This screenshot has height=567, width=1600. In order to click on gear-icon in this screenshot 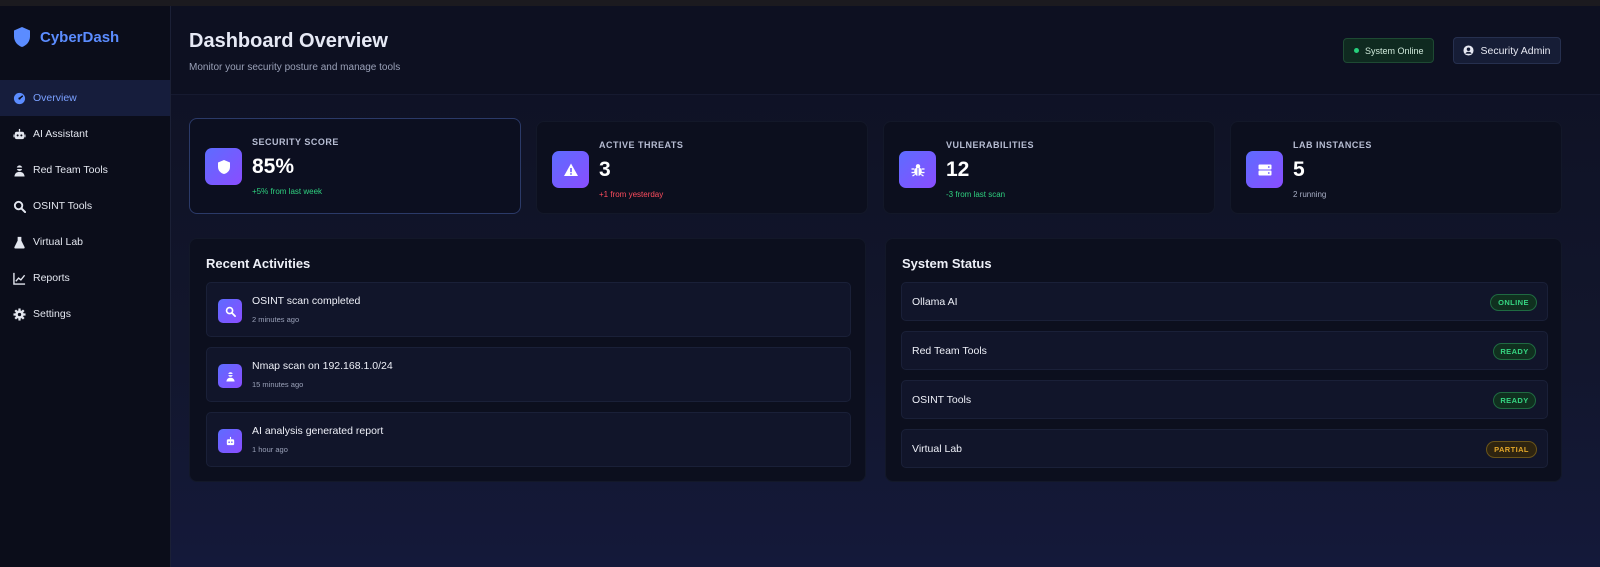, I will do `click(19, 314)`.